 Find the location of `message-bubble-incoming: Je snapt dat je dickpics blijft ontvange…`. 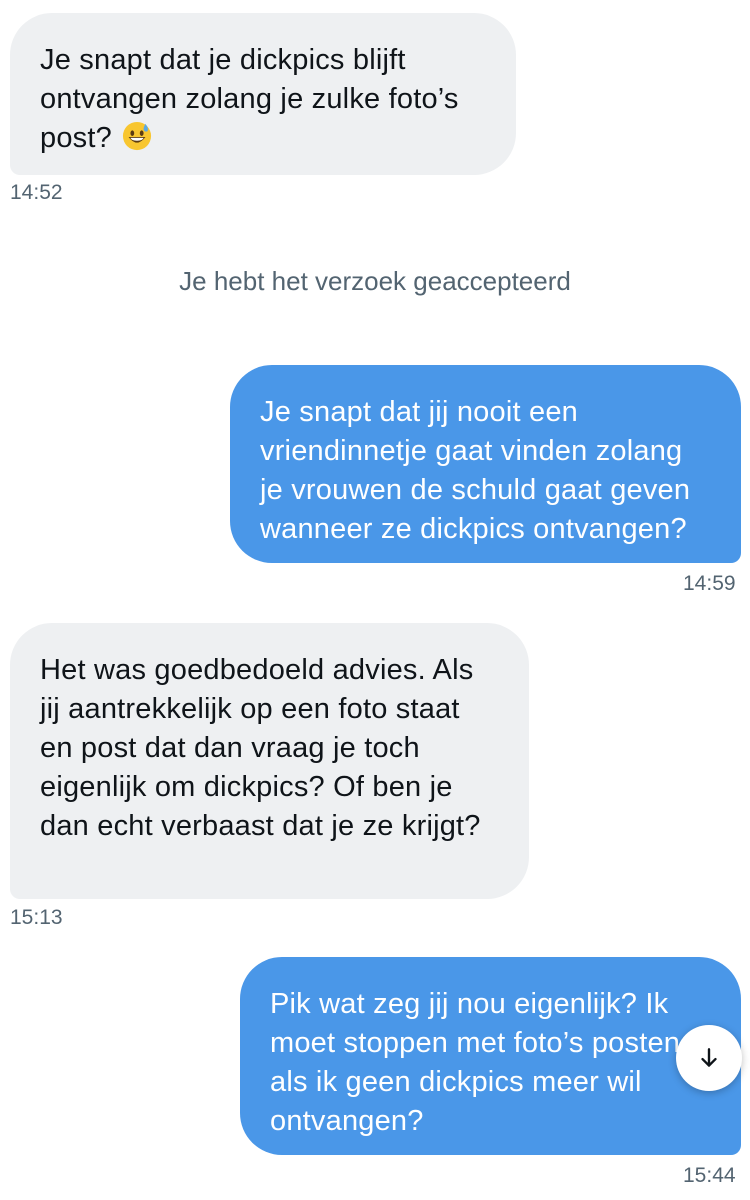

message-bubble-incoming: Je snapt dat je dickpics blijft ontvange… is located at coordinates (263, 94).